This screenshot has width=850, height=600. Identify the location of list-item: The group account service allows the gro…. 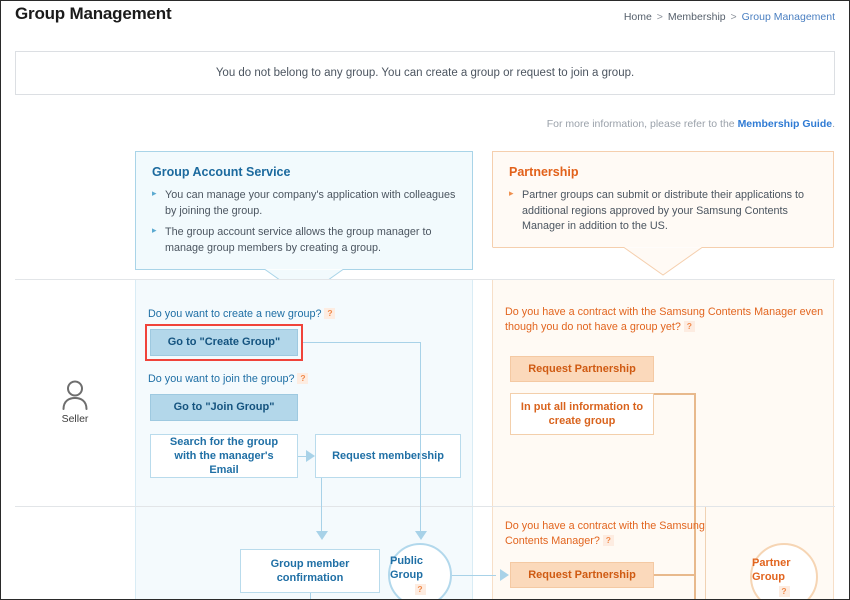
(304, 240).